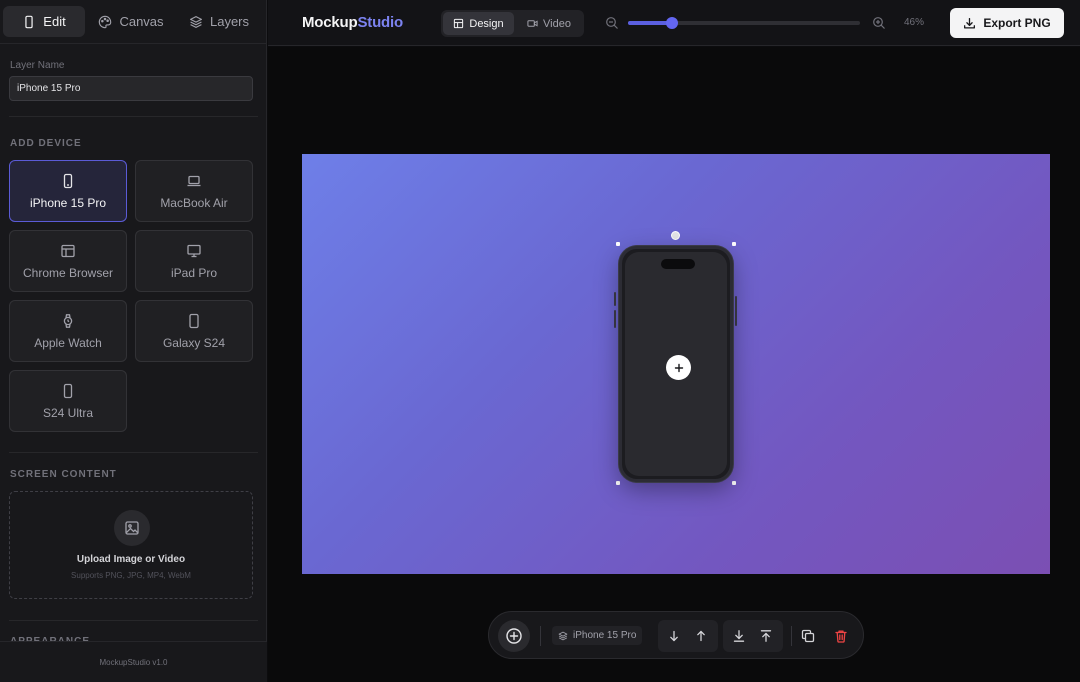  I want to click on device-card-s24-ultra: S24 Ultra, so click(68, 401).